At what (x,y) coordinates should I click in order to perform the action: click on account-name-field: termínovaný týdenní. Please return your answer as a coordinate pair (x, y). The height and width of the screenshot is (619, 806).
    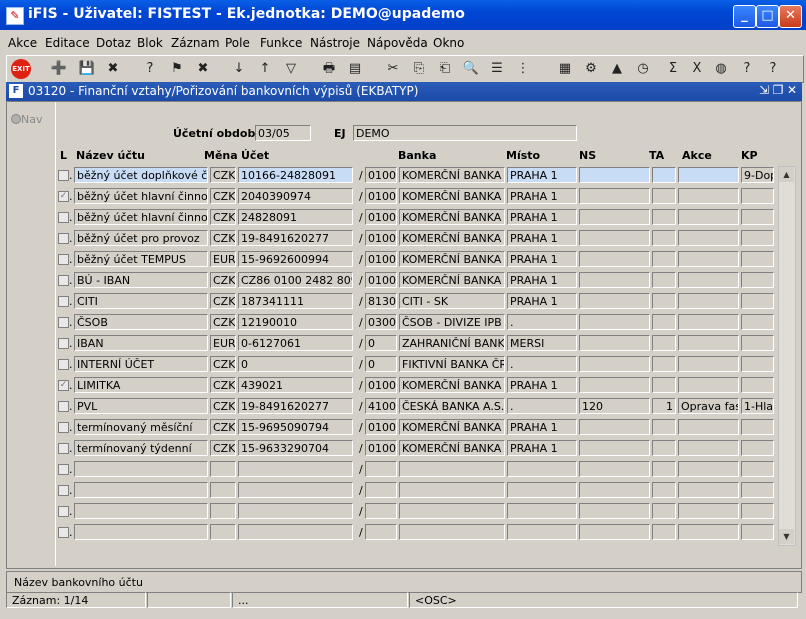
    Looking at the image, I should click on (141, 448).